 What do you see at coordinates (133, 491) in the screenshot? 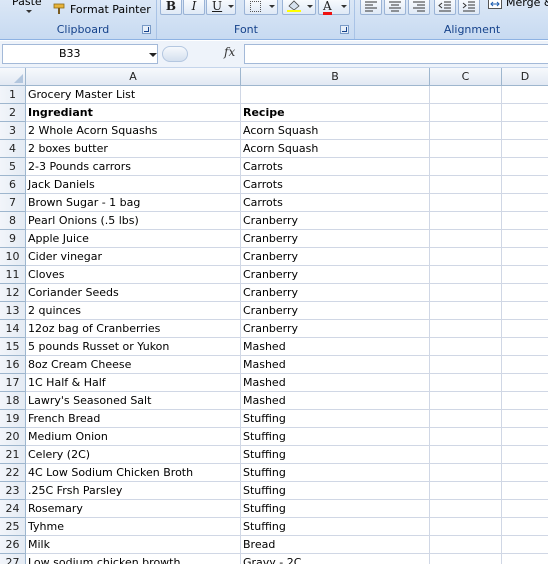
I see `cell-a: .25C Frsh Parsley` at bounding box center [133, 491].